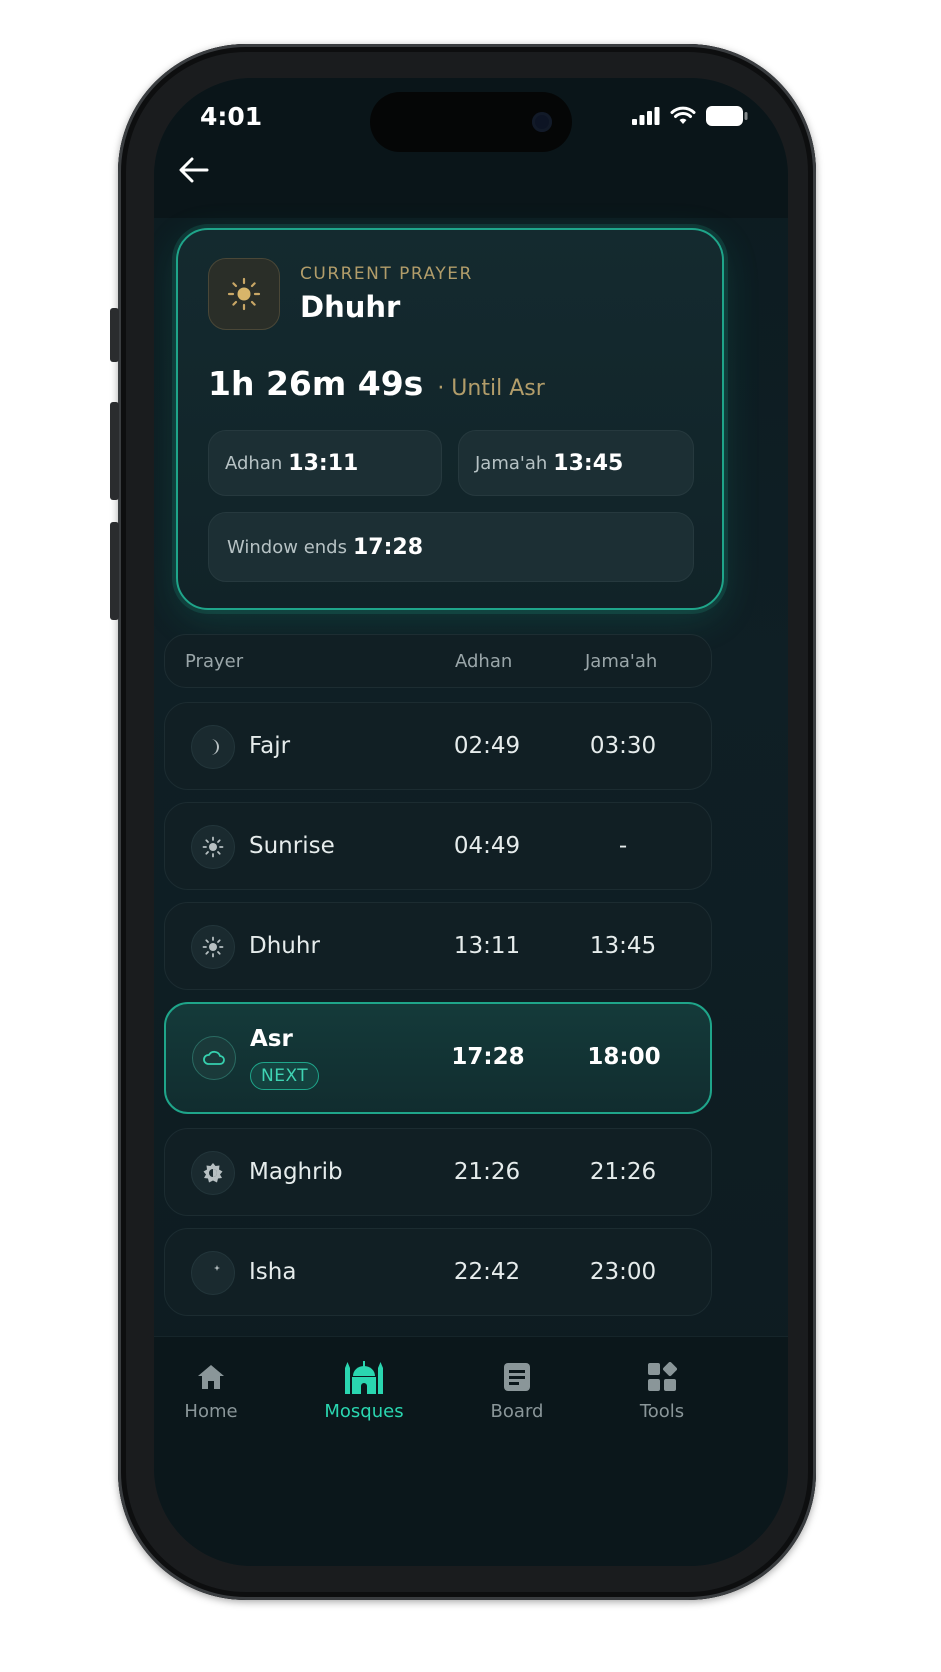 This screenshot has width=941, height=1672. I want to click on prayer-jamaah-time: 21:26, so click(623, 1172).